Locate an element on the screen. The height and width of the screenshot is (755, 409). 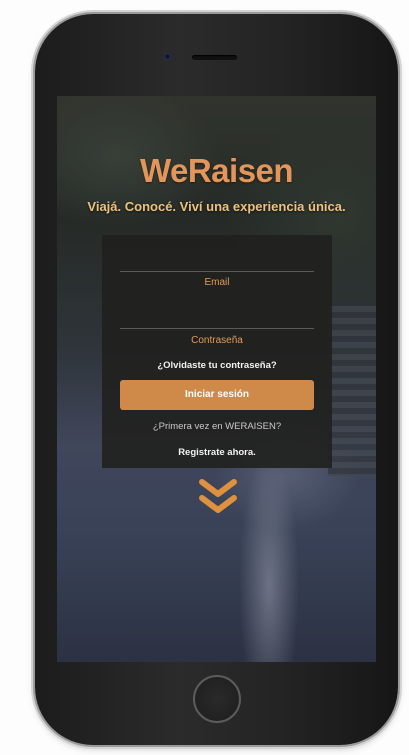
earpiece-speaker is located at coordinates (214, 57).